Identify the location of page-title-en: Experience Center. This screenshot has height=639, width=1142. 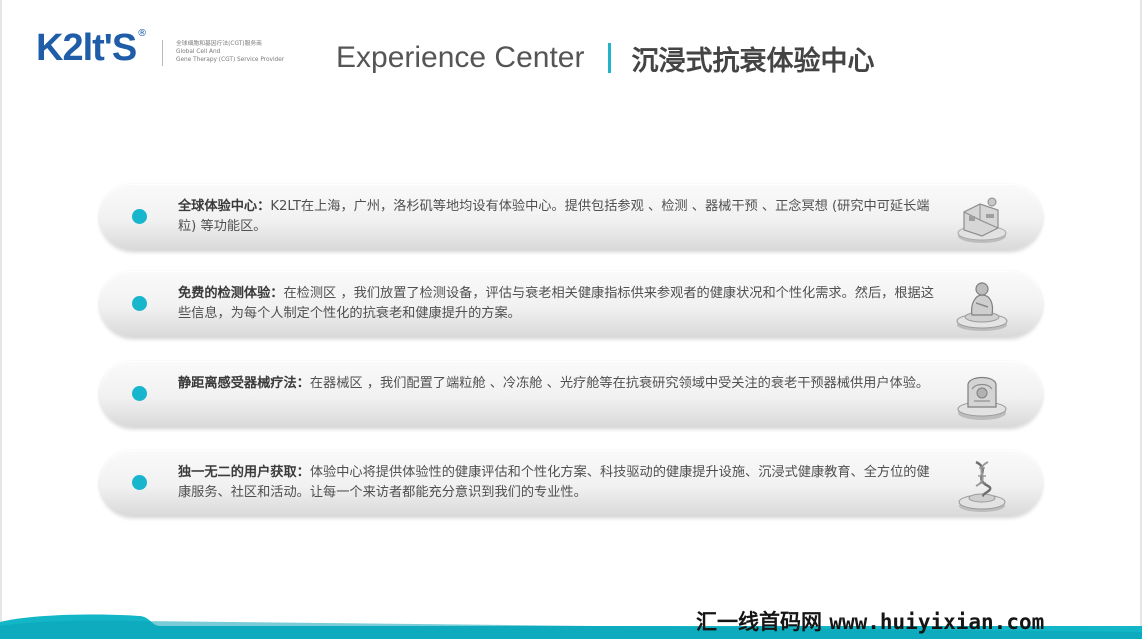
(460, 57).